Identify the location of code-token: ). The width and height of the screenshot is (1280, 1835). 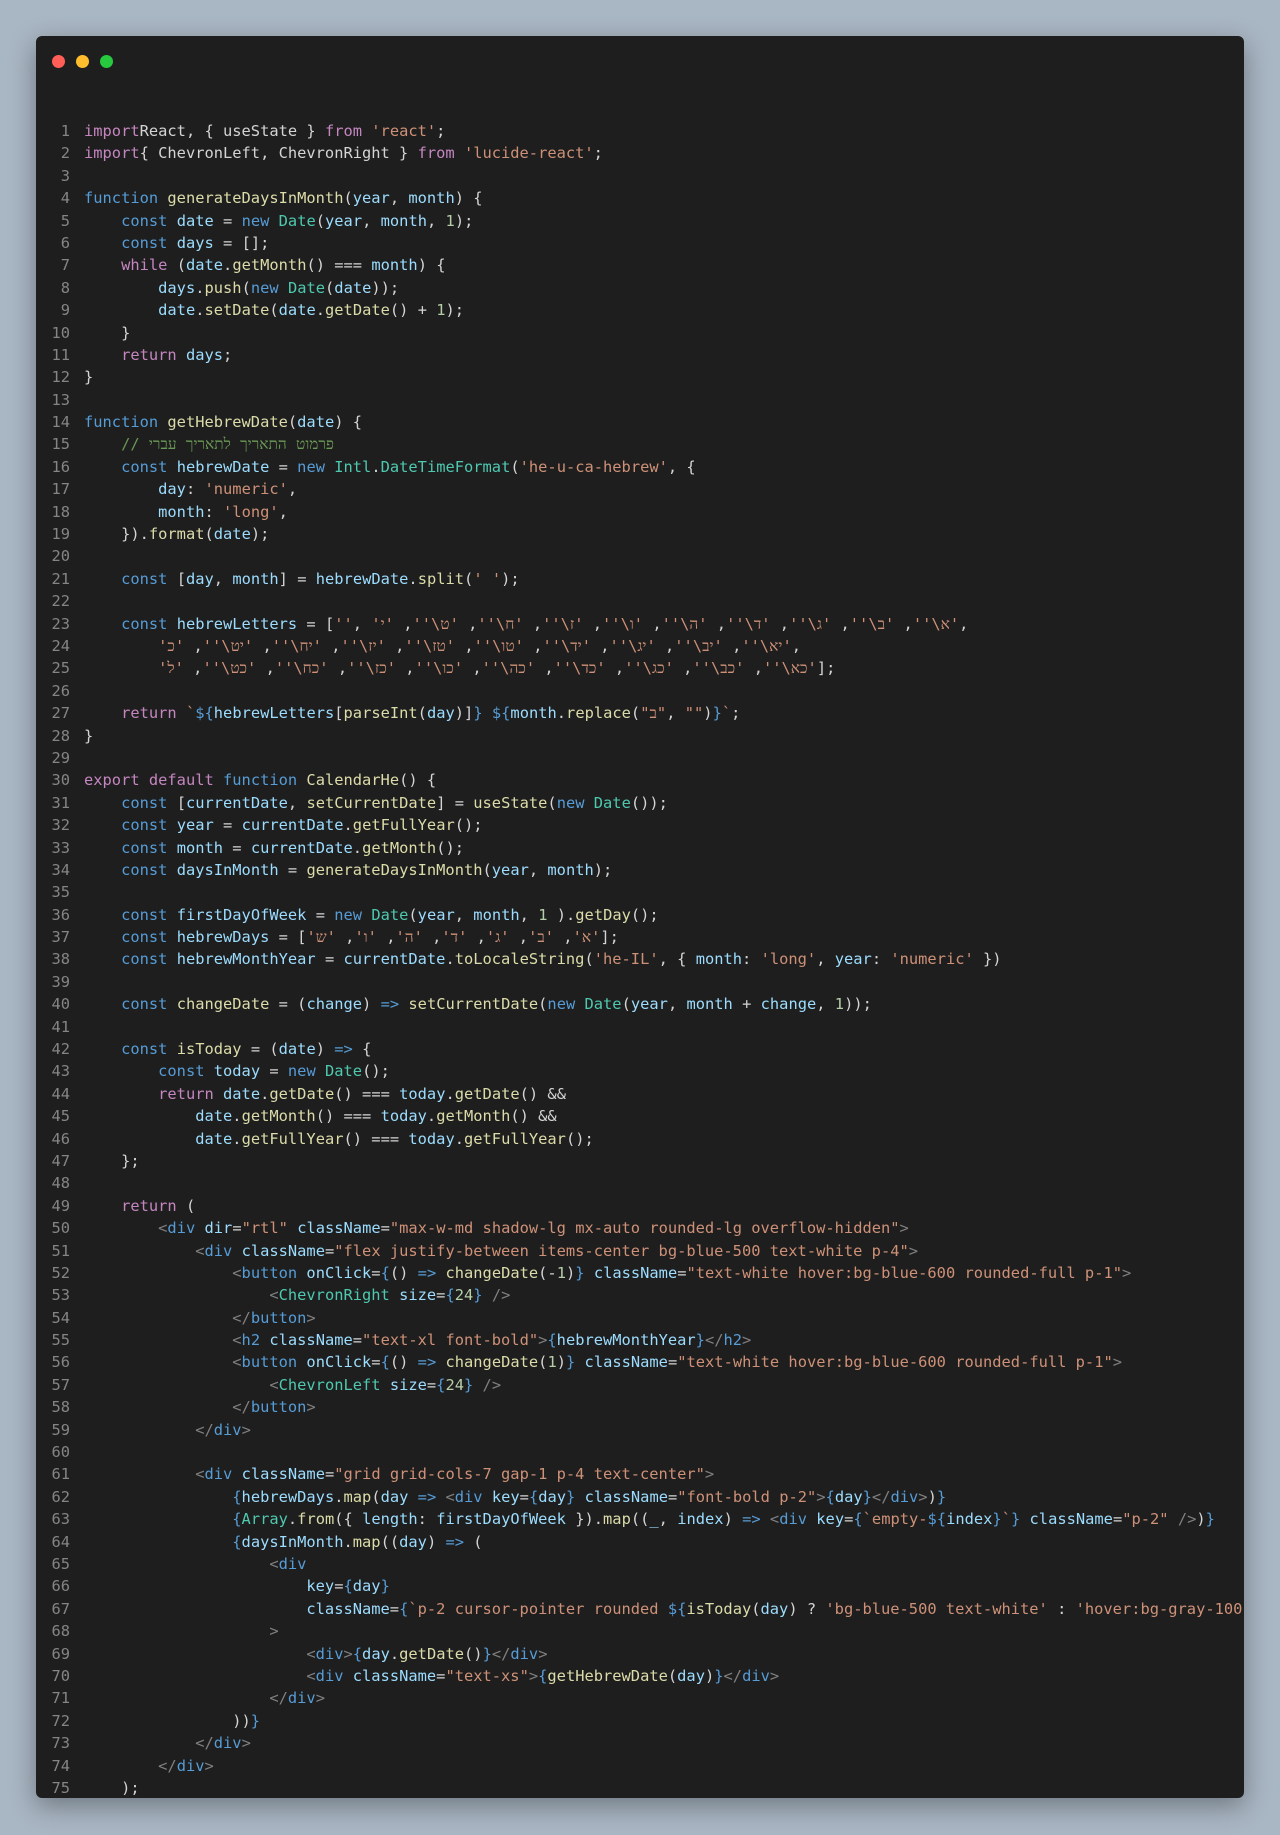
(561, 1362).